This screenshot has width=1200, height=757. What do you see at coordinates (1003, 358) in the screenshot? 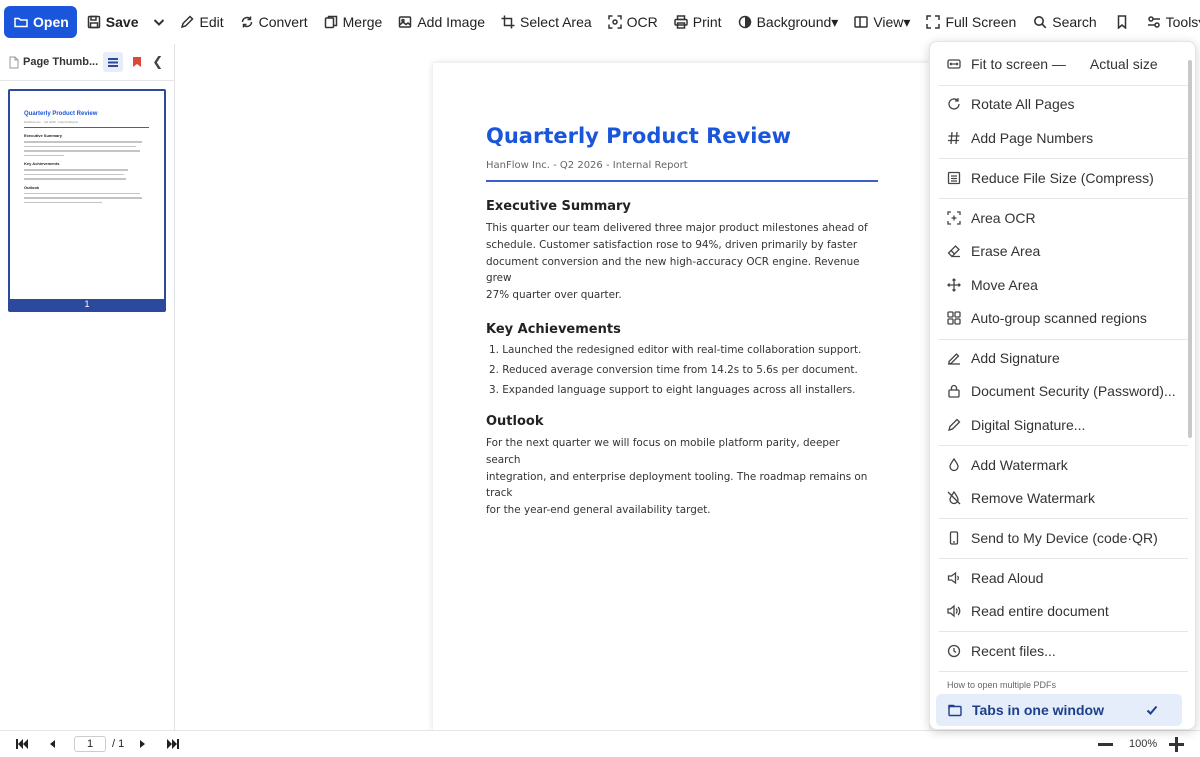
I see `menu-item-add-signature: Add Signature` at bounding box center [1003, 358].